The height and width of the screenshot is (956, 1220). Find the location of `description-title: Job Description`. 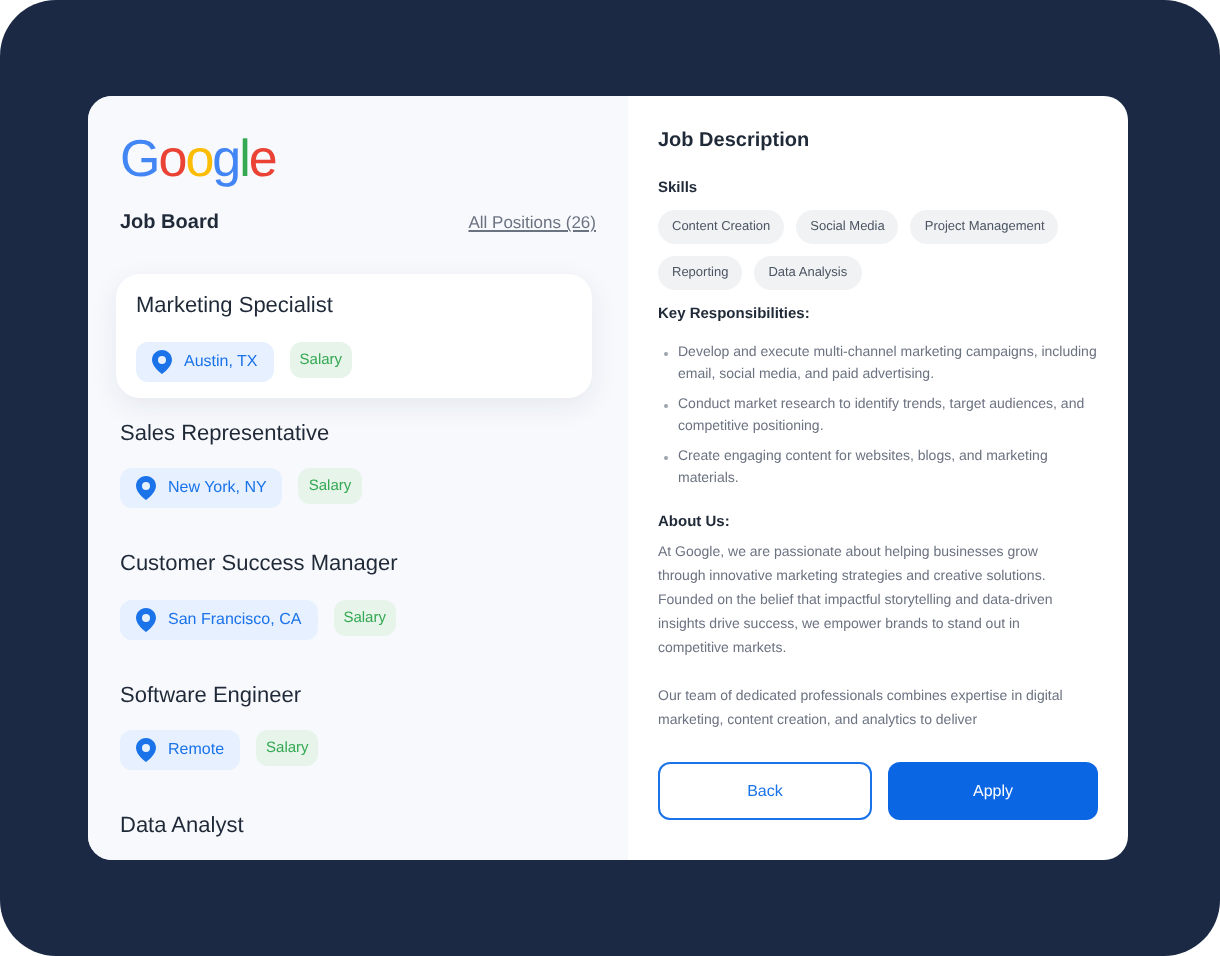

description-title: Job Description is located at coordinates (735, 142).